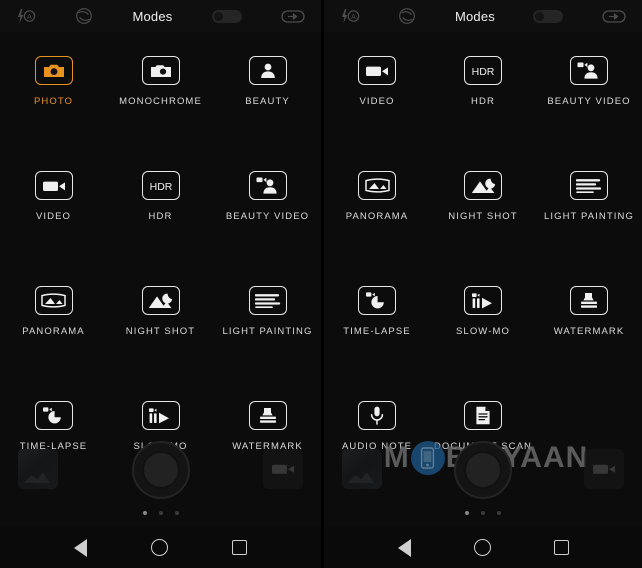 This screenshot has height=568, width=642. I want to click on mode-cell-slow-mo: SLOW-MO, so click(483, 333).